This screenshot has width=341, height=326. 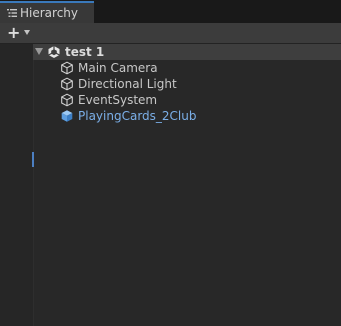 What do you see at coordinates (54, 52) in the screenshot?
I see `unity-scene-icon` at bounding box center [54, 52].